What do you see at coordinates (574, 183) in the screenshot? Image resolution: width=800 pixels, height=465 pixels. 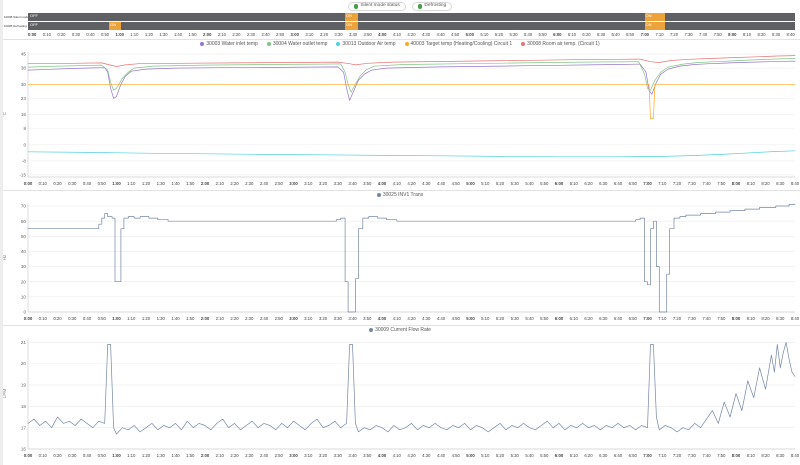 I see `x-tick-label: 6:10` at bounding box center [574, 183].